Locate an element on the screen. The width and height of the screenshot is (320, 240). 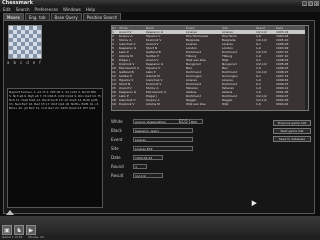
taskbar-icons: ▣ ♞ ▶ is located at coordinates (19, 230).